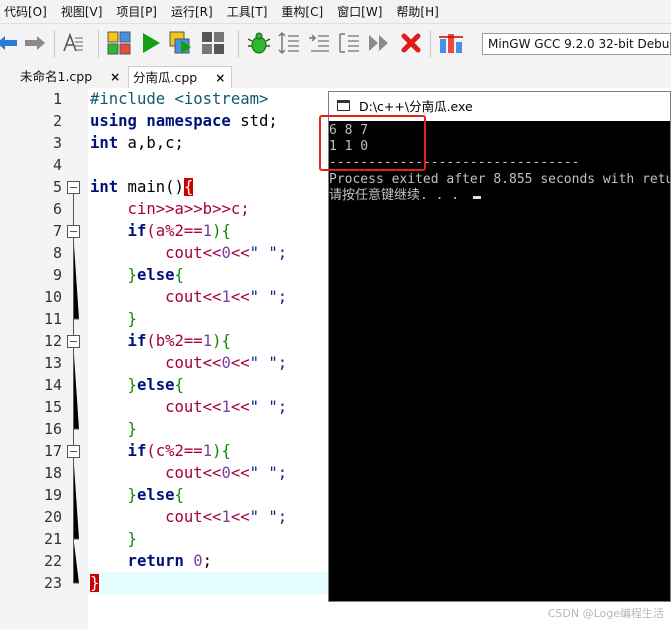 The height and width of the screenshot is (629, 671). What do you see at coordinates (57, 209) in the screenshot?
I see `line-number: 6` at bounding box center [57, 209].